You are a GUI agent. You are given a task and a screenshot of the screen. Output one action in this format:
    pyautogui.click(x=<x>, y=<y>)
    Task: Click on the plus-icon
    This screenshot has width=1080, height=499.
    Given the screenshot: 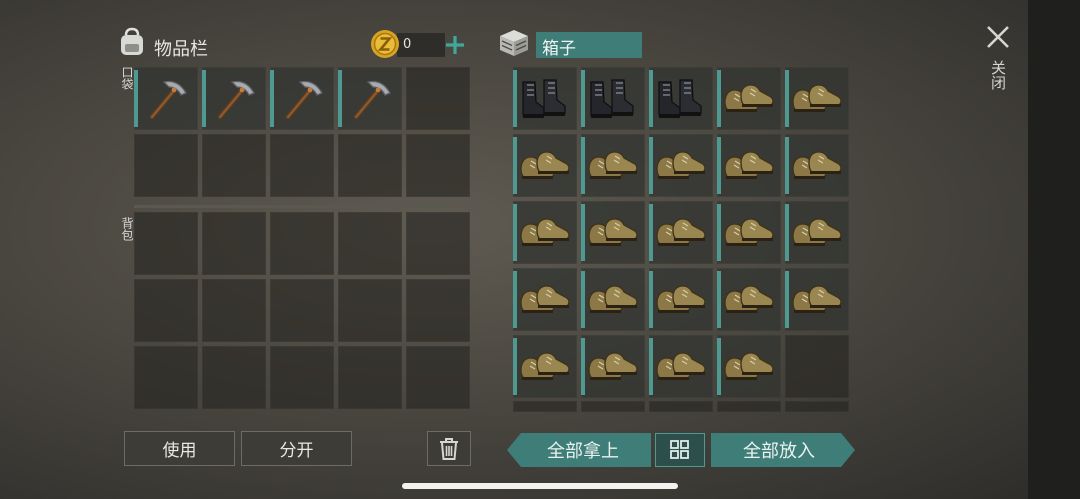 What is the action you would take?
    pyautogui.click(x=455, y=45)
    